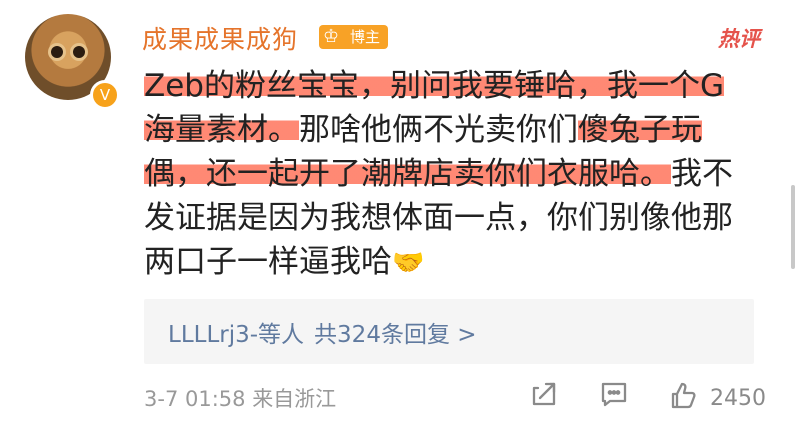  I want to click on scrollbar, so click(793, 227).